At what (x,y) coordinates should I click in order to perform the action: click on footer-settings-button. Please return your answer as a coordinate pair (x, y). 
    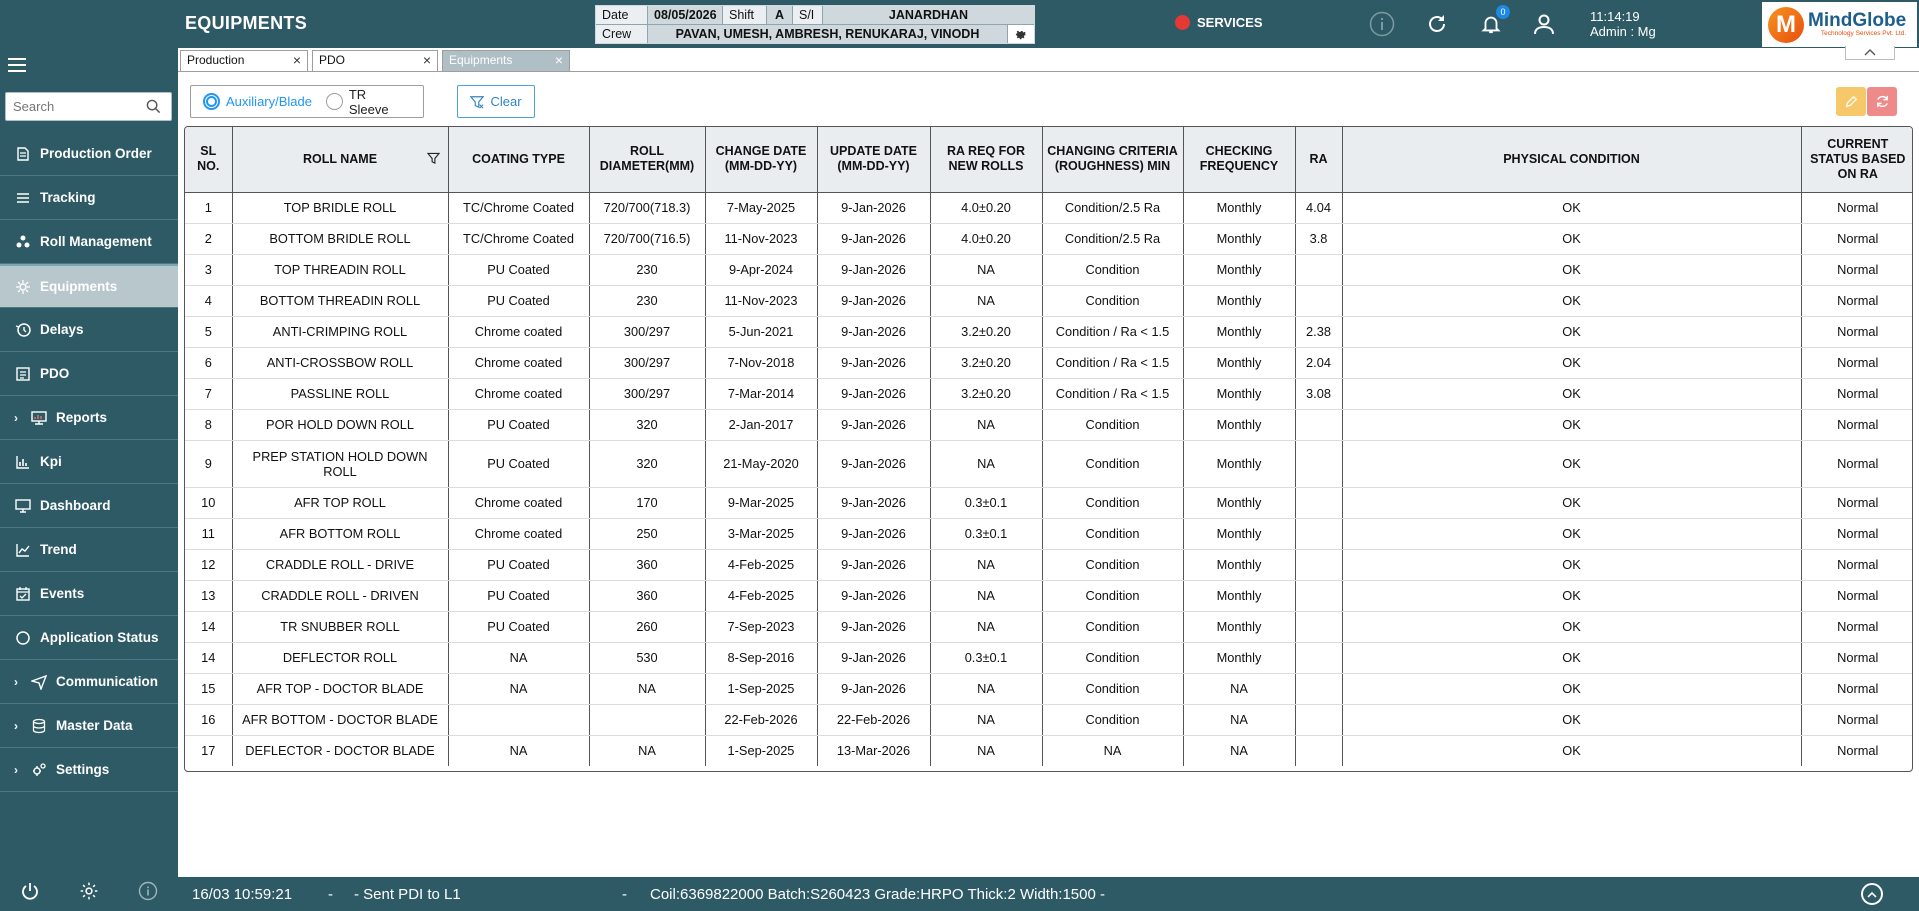
    Looking at the image, I should click on (89, 892).